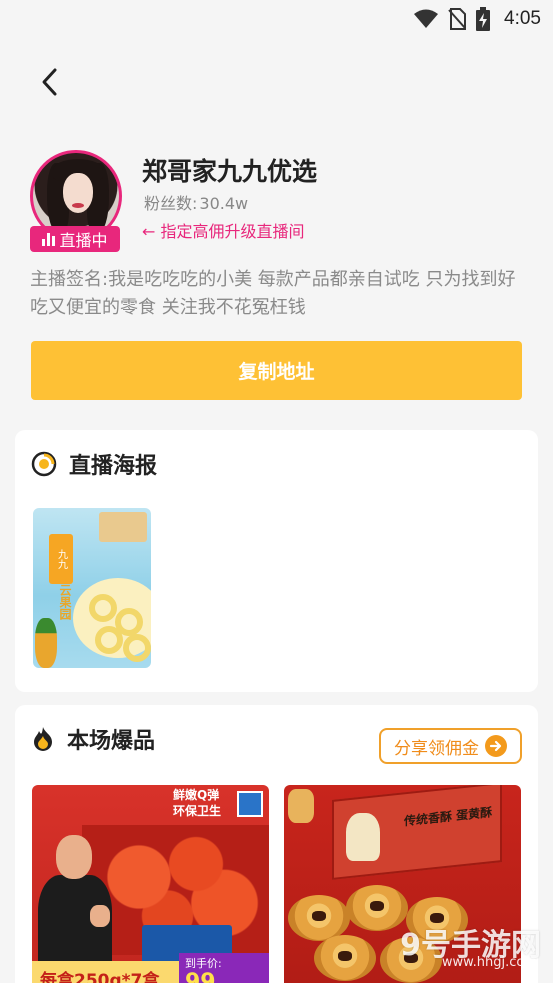 Image resolution: width=553 pixels, height=983 pixels. Describe the element at coordinates (436, 748) in the screenshot. I see `share-button-label: 分享领佣金` at that location.